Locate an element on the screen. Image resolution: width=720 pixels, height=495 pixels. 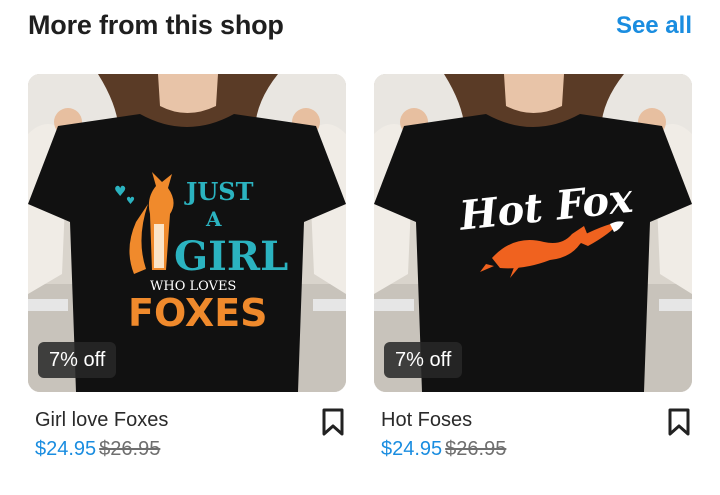
product-name: Hot Foses is located at coordinates (426, 420).